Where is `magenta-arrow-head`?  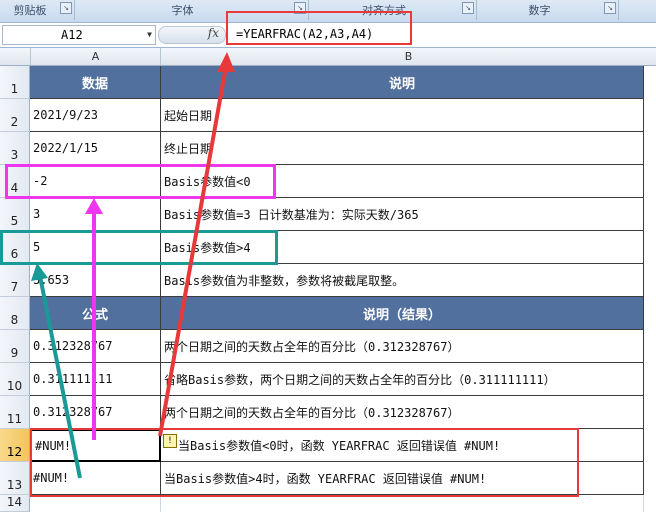 magenta-arrow-head is located at coordinates (94, 206).